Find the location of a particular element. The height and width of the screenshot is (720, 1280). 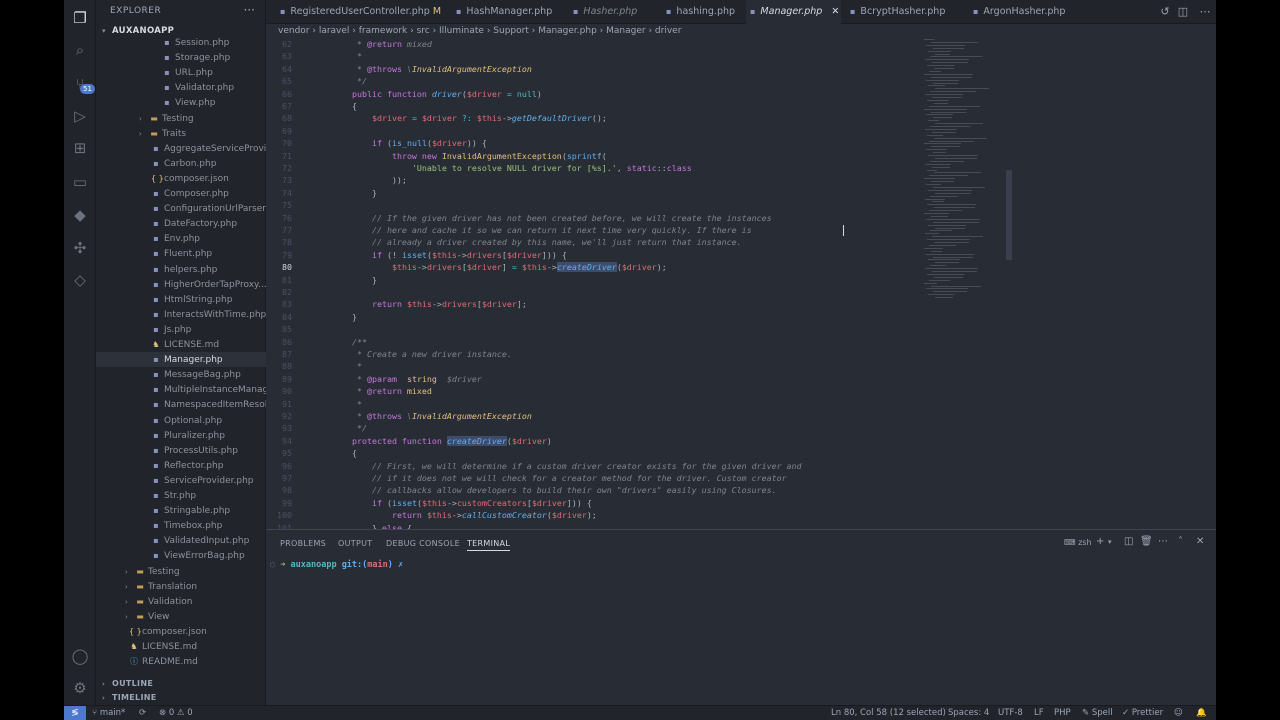

tree-item: ▪ Fluent.php is located at coordinates (181, 253).